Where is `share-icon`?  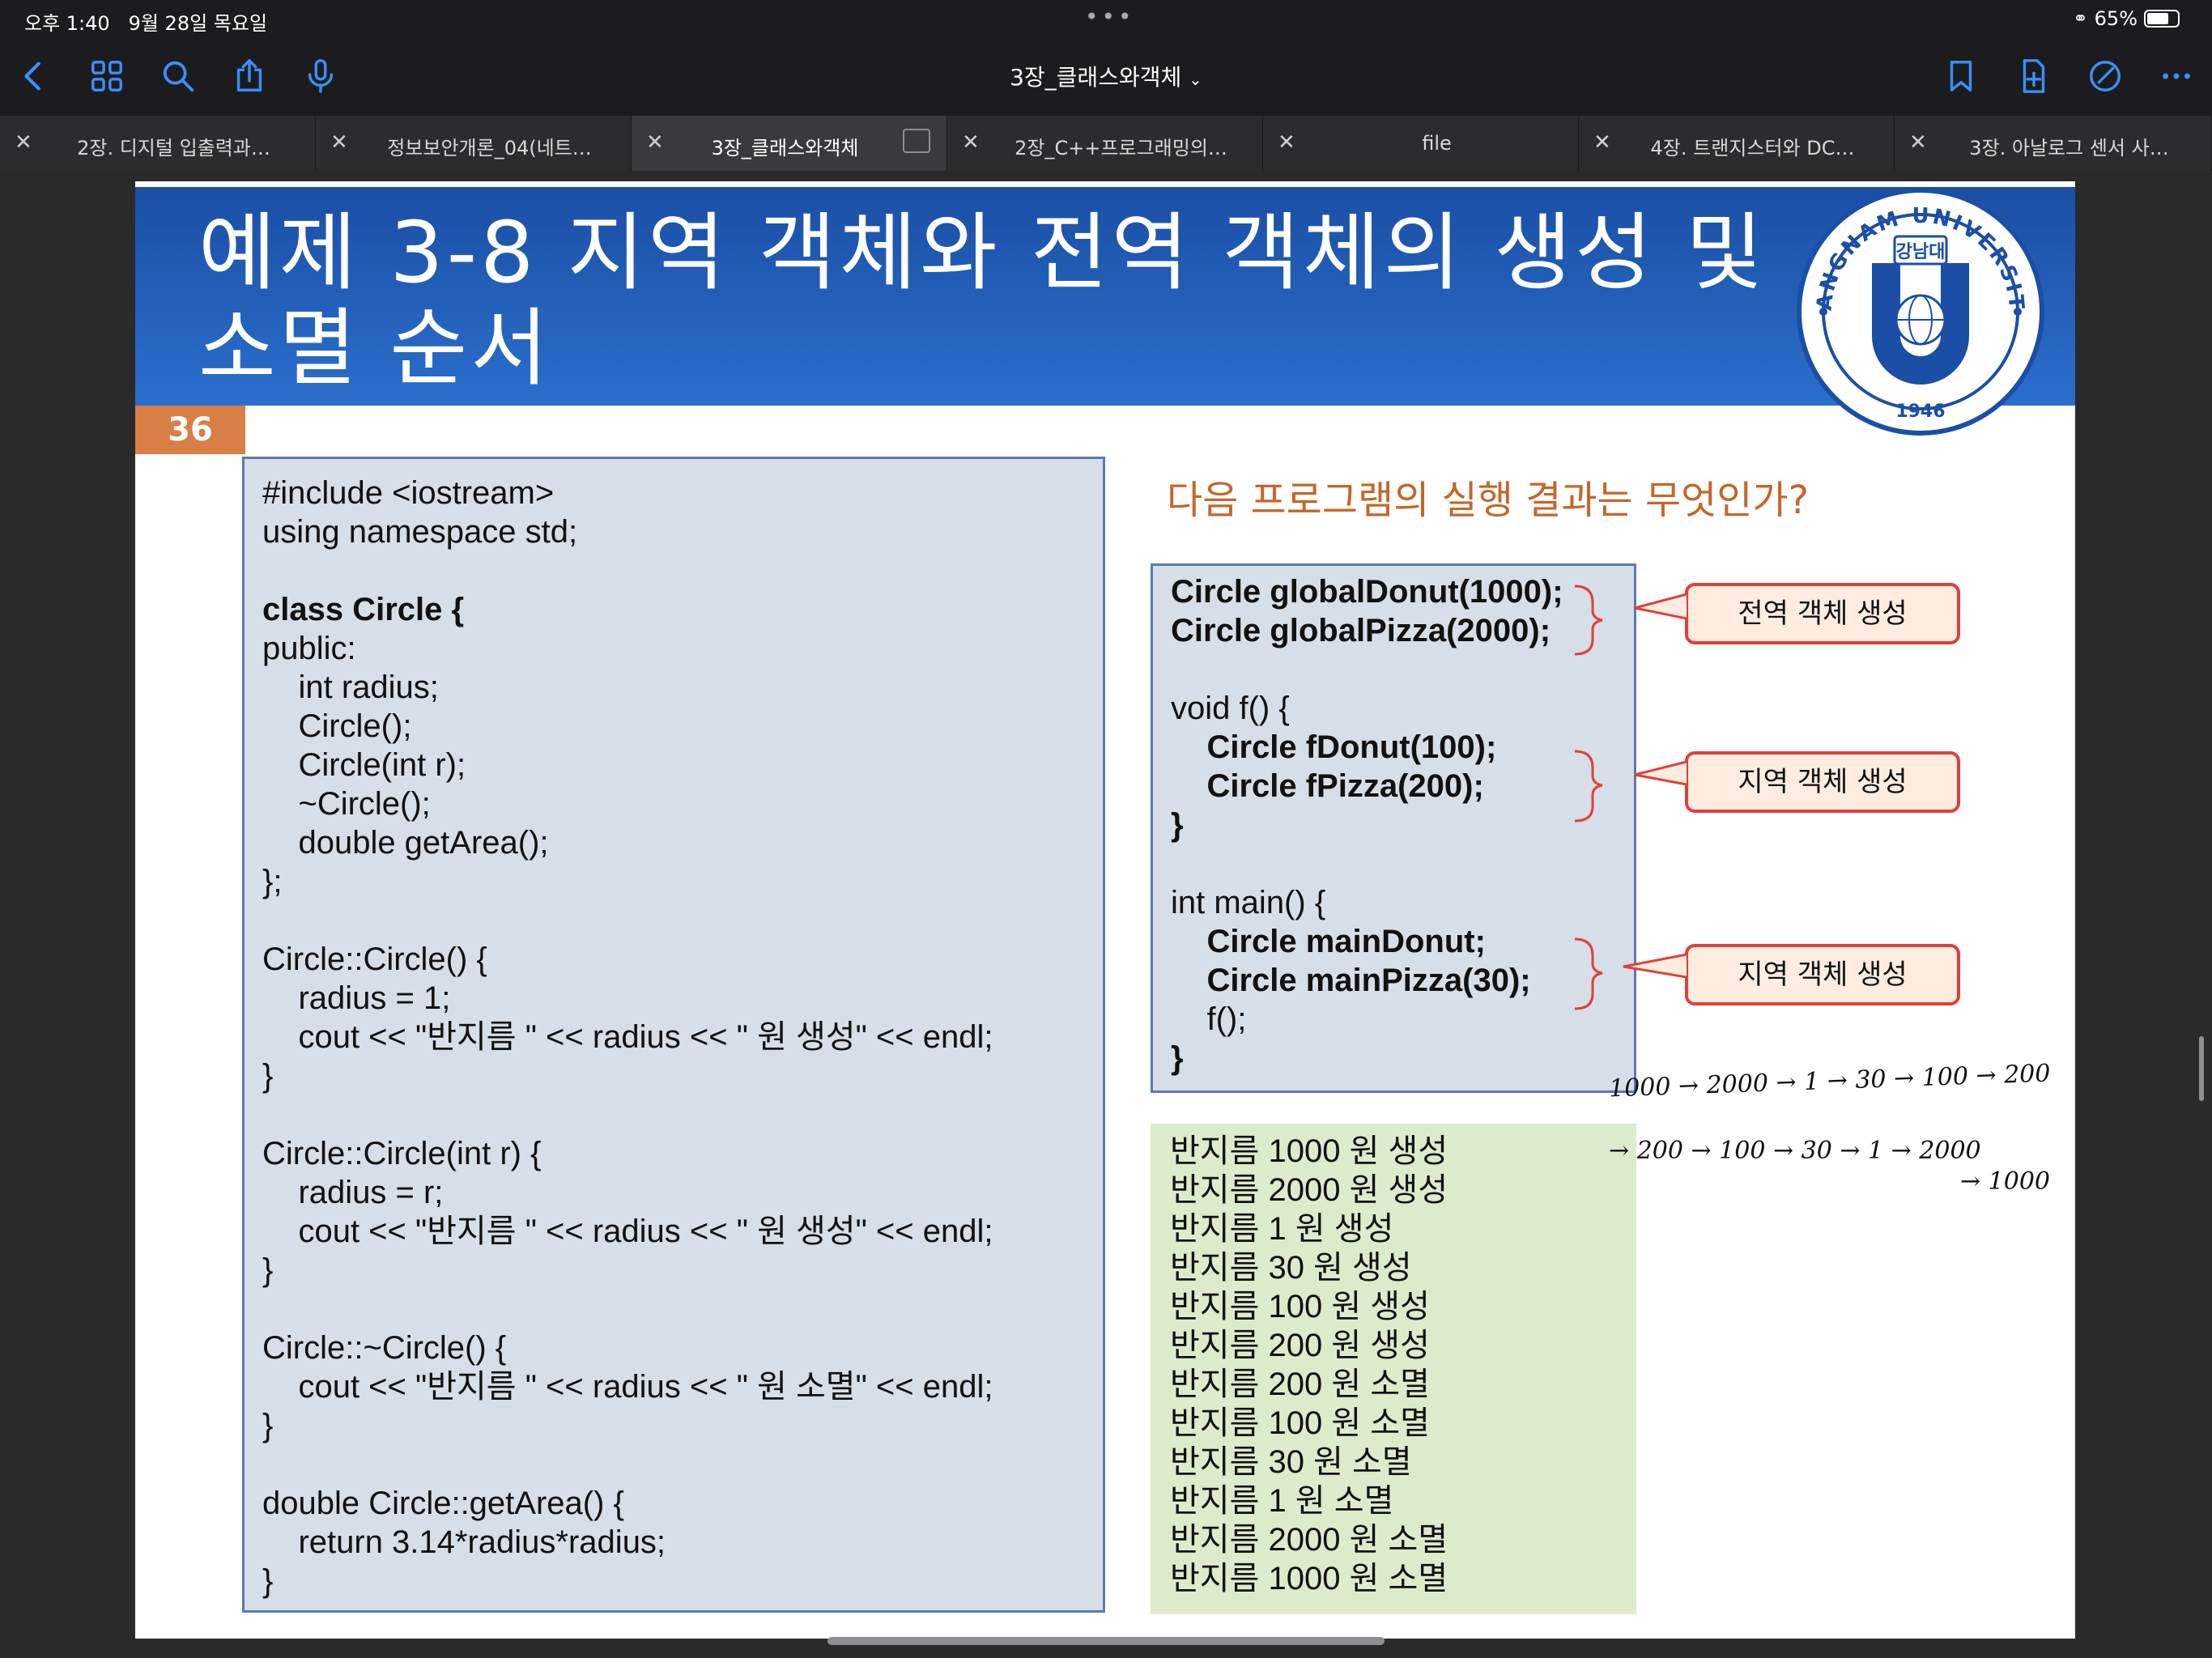 share-icon is located at coordinates (250, 76).